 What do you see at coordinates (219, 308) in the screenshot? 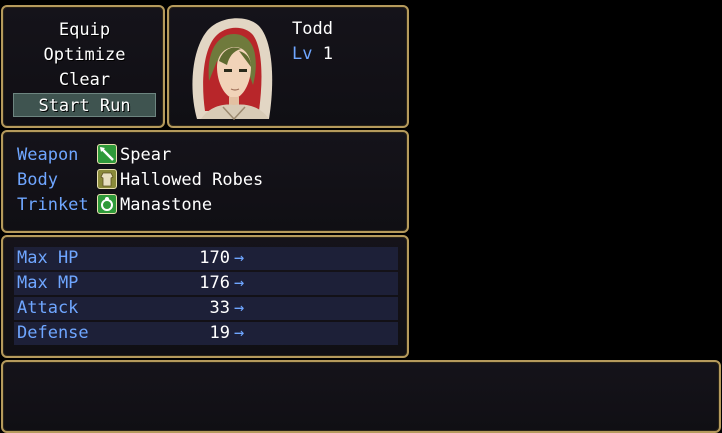
I see `stat-value: 33` at bounding box center [219, 308].